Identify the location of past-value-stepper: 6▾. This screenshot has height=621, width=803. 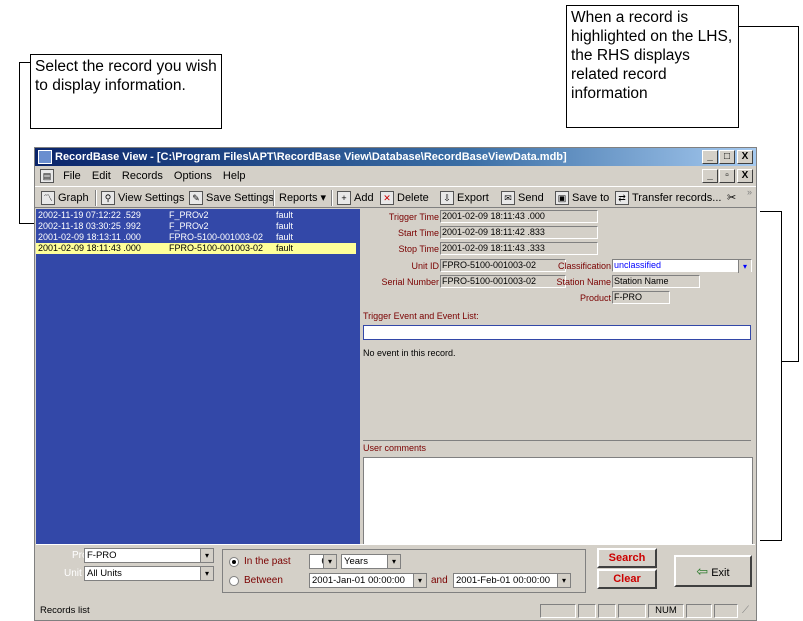
(323, 561).